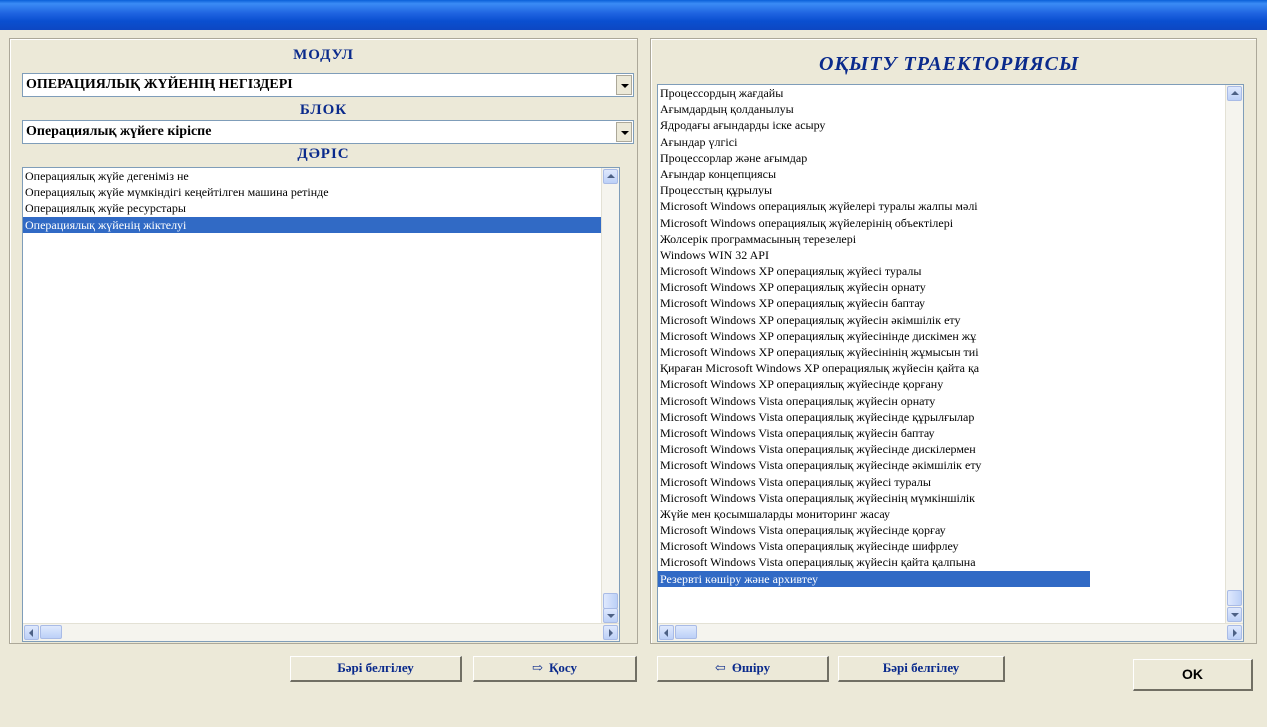  Describe the element at coordinates (323, 55) in the screenshot. I see `module-label: МОДУЛ` at that location.